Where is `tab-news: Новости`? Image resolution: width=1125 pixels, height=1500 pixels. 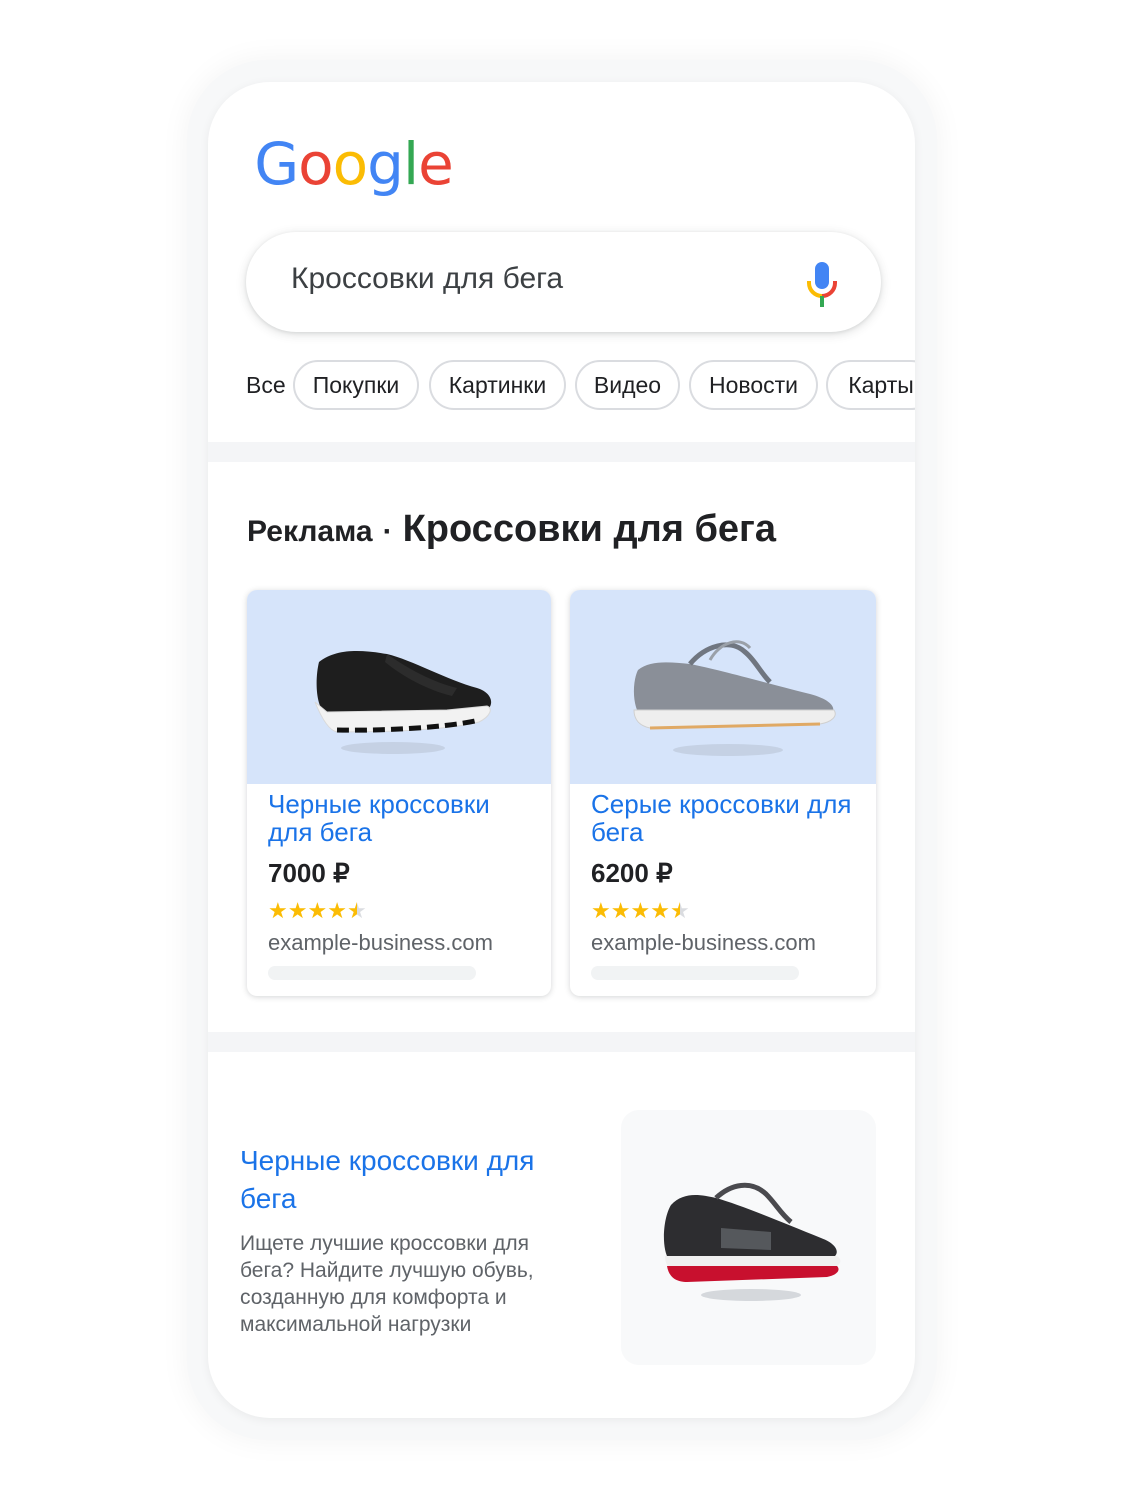 tab-news: Новости is located at coordinates (753, 385).